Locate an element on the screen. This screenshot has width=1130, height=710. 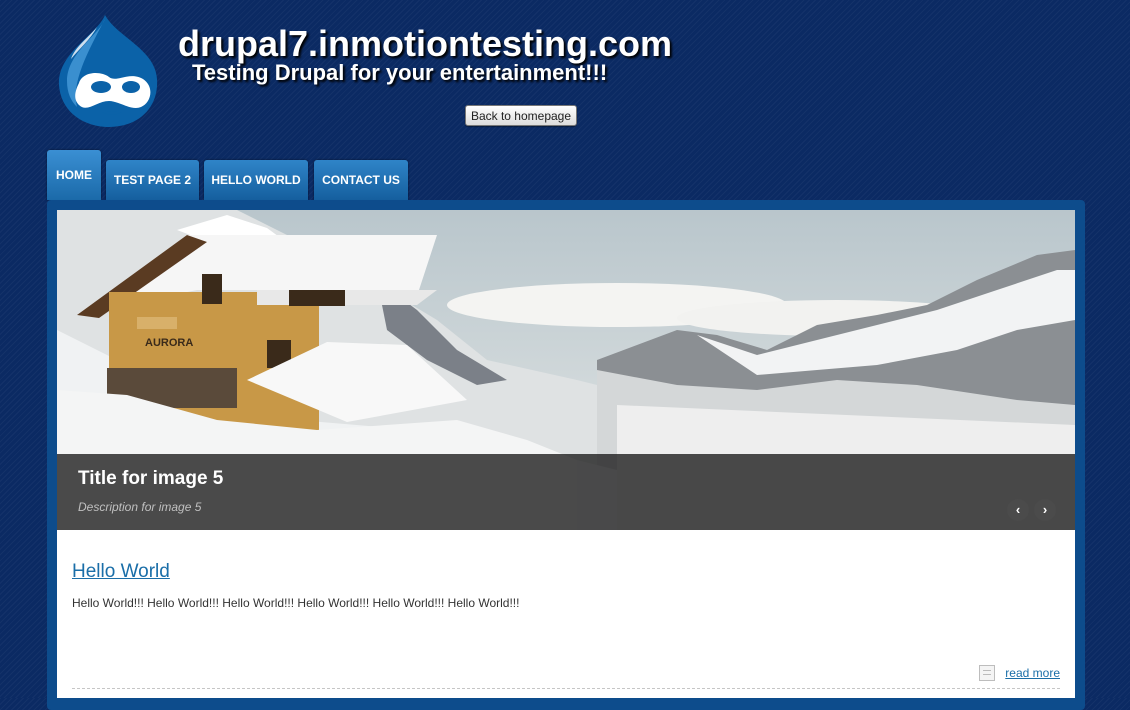
slider-next-button: › is located at coordinates (1045, 510).